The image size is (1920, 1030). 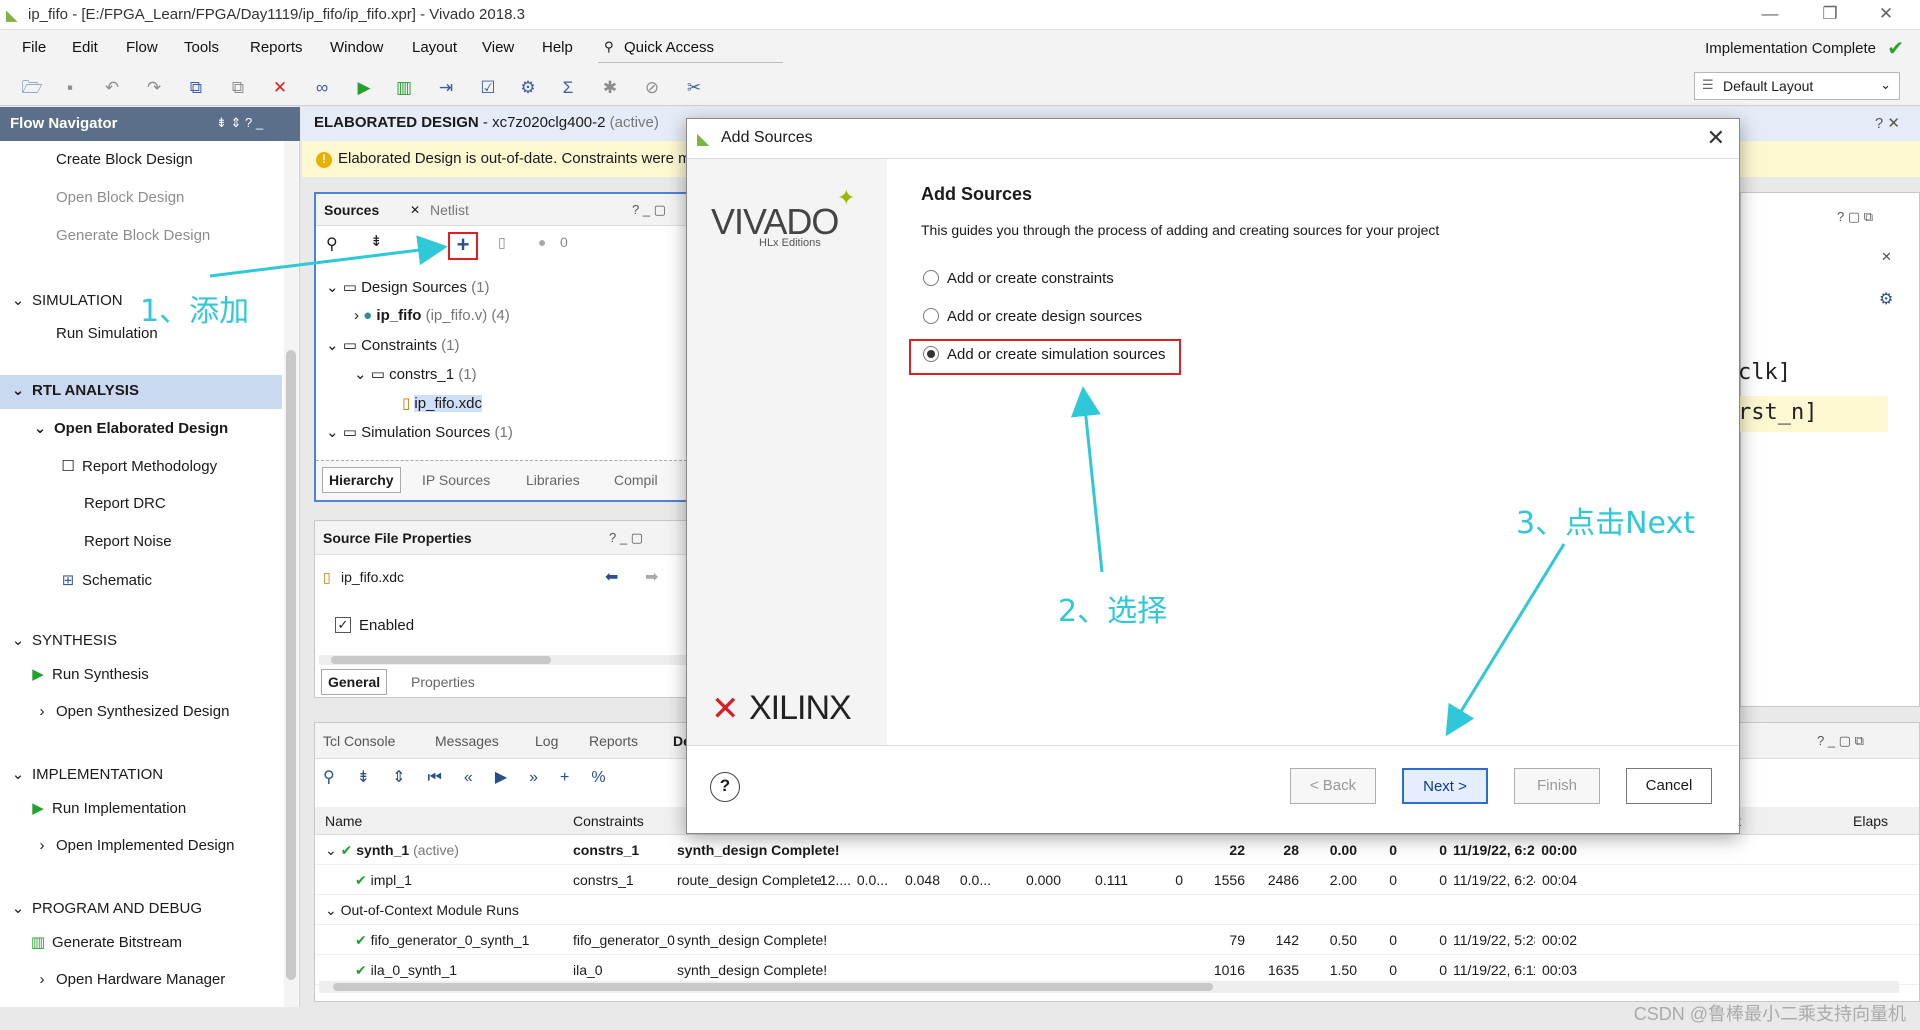 What do you see at coordinates (1113, 611) in the screenshot?
I see `annotation-select: 2、选择` at bounding box center [1113, 611].